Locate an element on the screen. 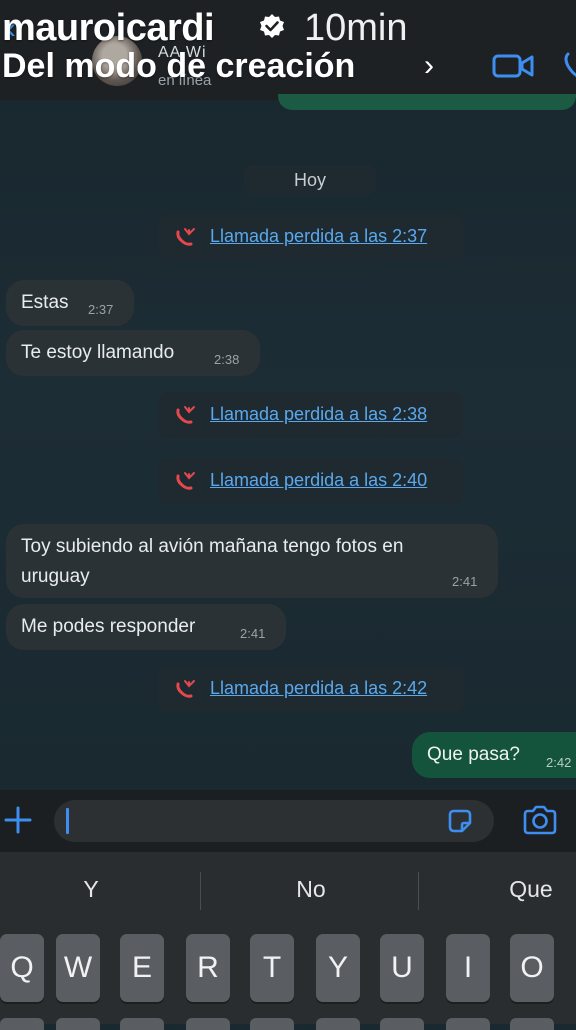 The image size is (576, 1030). message-time: 2:38 is located at coordinates (227, 359).